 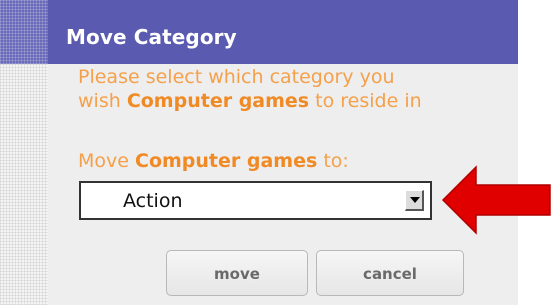 I want to click on cancel-button: cancel, so click(x=390, y=273).